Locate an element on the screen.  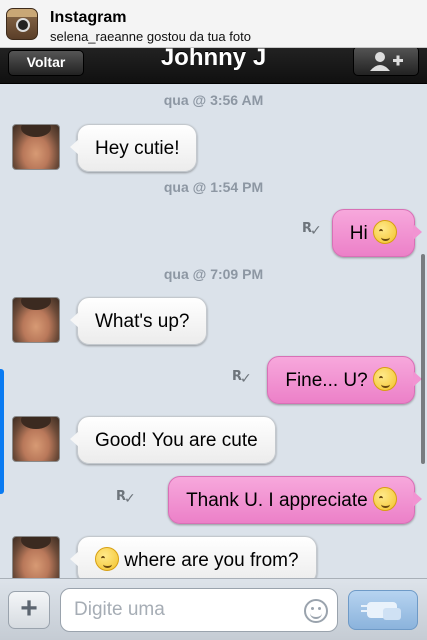
notification-message: selena_raeanne gostou da tua foto is located at coordinates (150, 36).